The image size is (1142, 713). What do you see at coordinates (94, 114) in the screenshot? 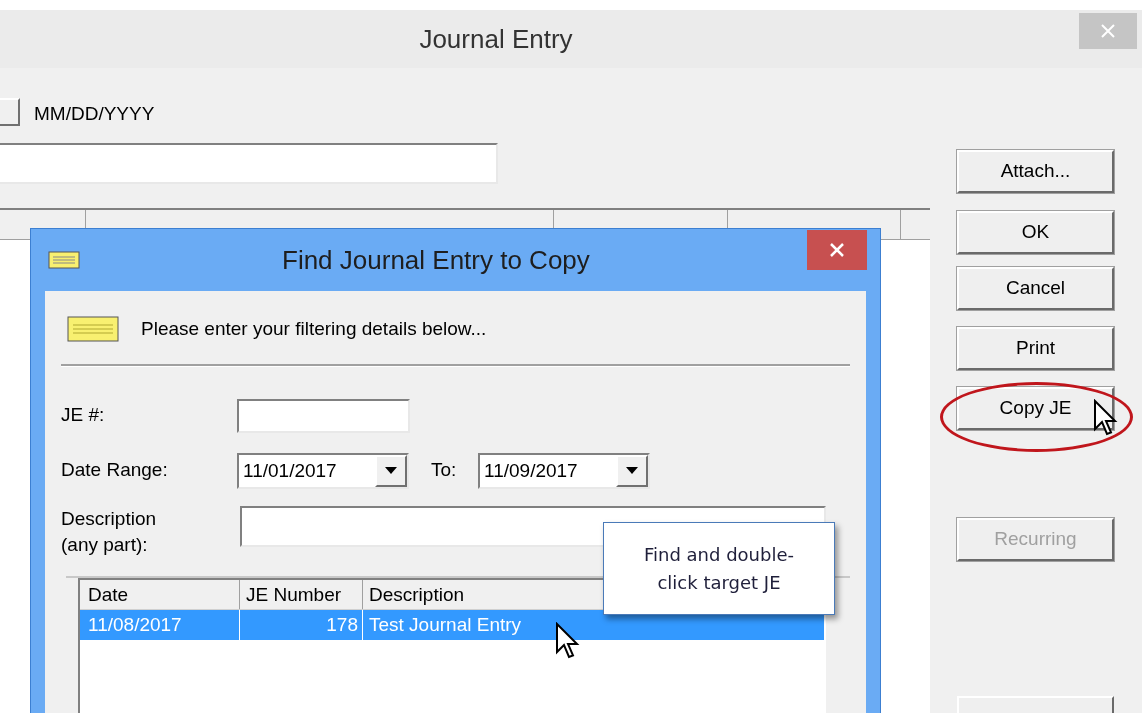
I see `date-format-label: MM/DD/YYYY` at bounding box center [94, 114].